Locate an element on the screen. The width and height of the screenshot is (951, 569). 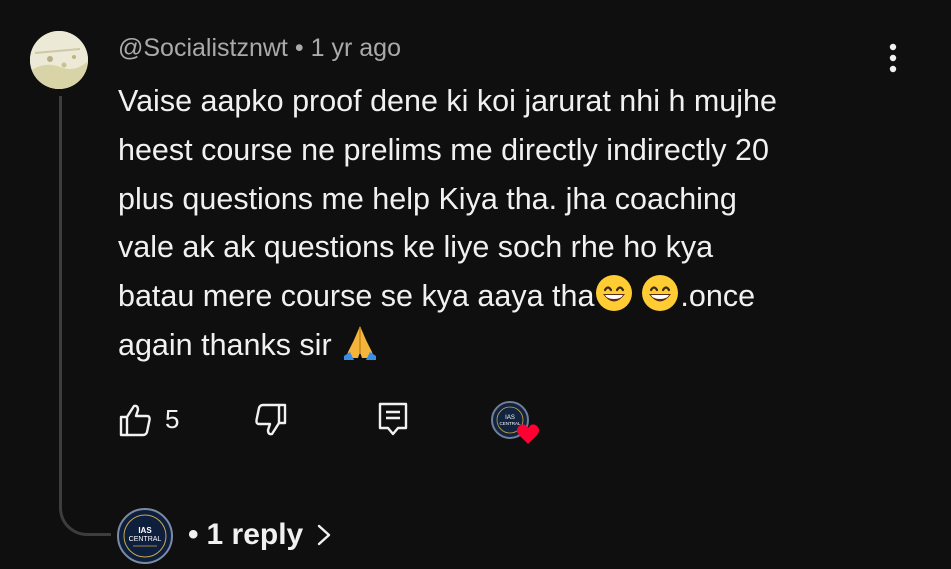
creator-heart-badge: IAS CENTRAL is located at coordinates (515, 422).